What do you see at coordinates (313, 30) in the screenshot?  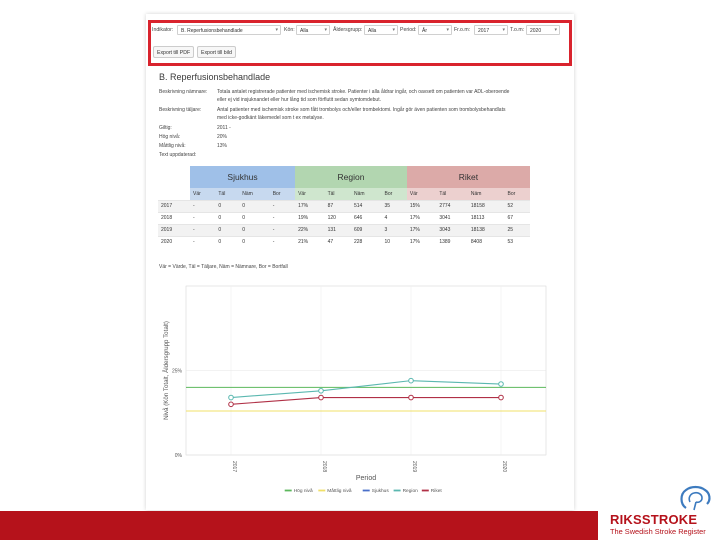 I see `kon-select: Alla ▾` at bounding box center [313, 30].